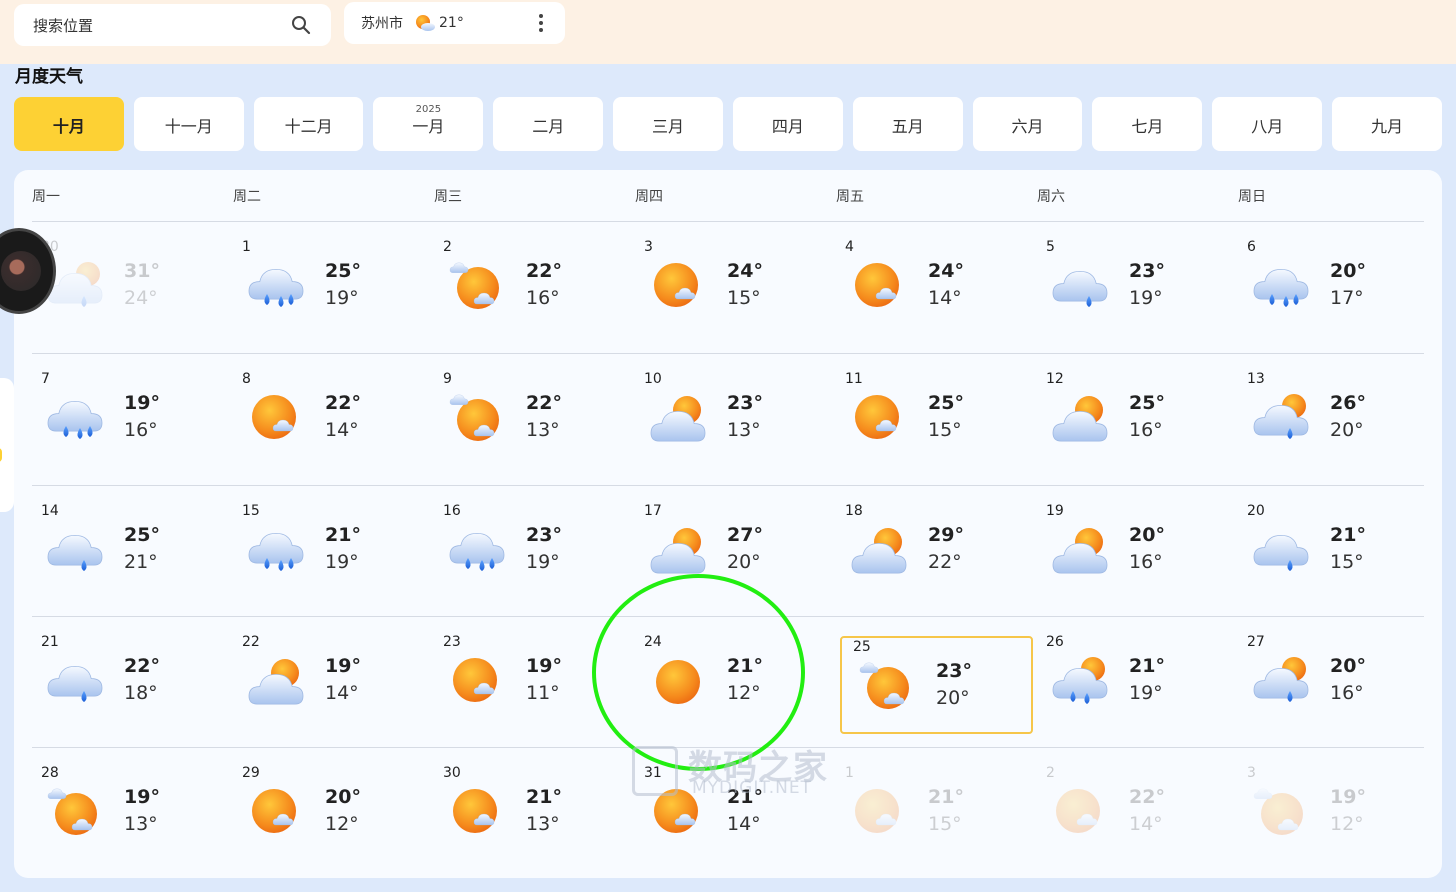 The image size is (1456, 892). I want to click on day-number: 28, so click(50, 773).